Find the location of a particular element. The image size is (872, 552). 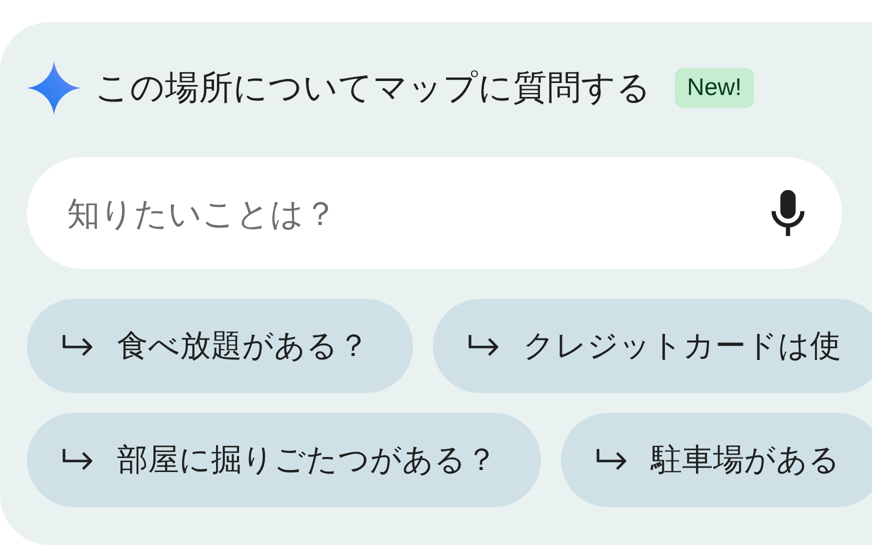

microphone-icon is located at coordinates (788, 213).